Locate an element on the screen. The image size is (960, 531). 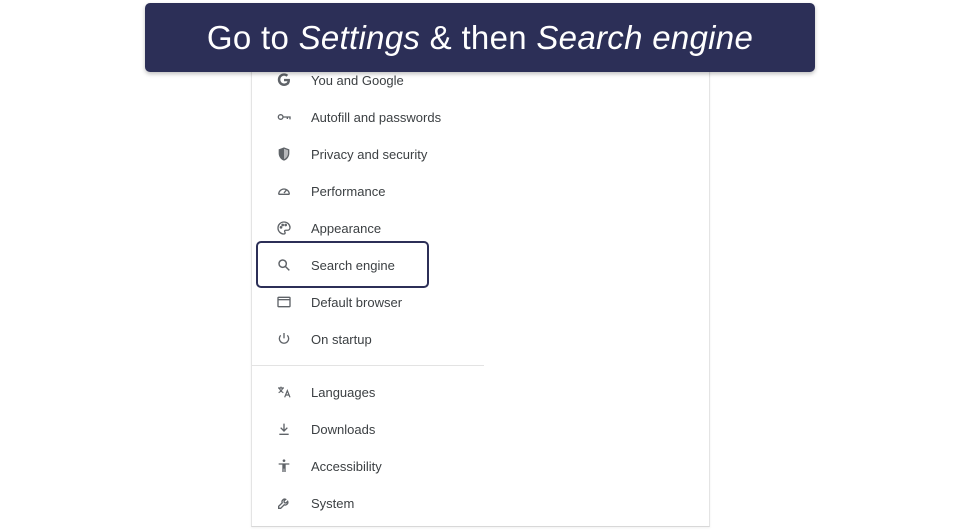
translate-icon is located at coordinates (284, 392).